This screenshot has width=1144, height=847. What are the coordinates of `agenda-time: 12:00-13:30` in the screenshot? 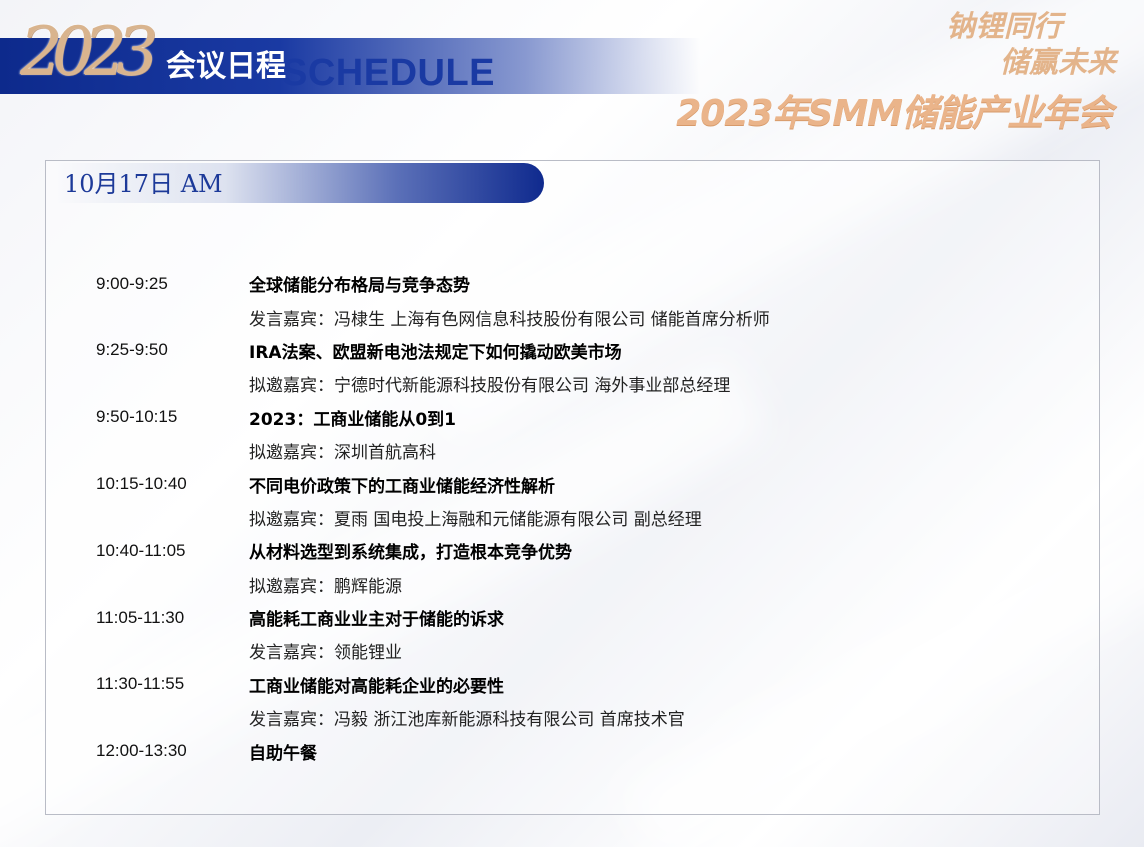 It's located at (141, 751).